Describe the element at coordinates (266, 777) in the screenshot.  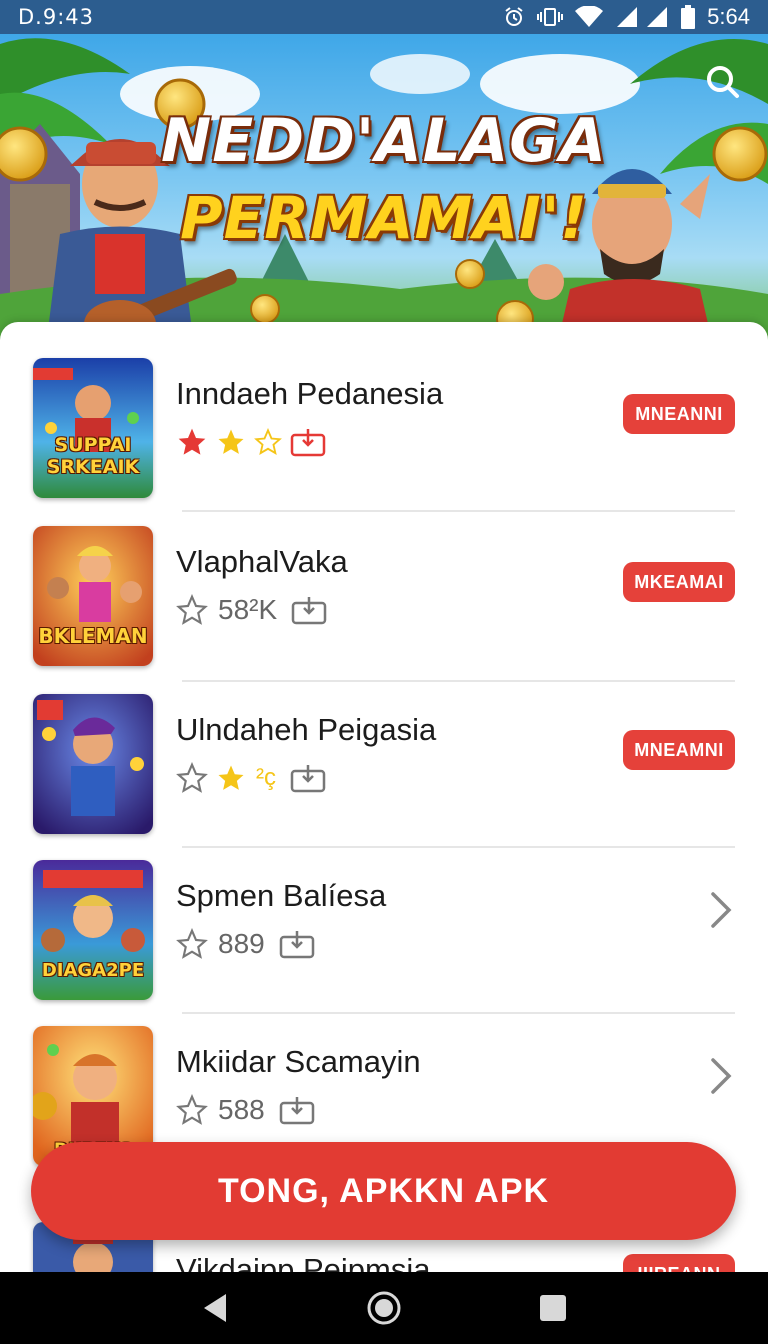
I see `app-count: ²ç` at that location.